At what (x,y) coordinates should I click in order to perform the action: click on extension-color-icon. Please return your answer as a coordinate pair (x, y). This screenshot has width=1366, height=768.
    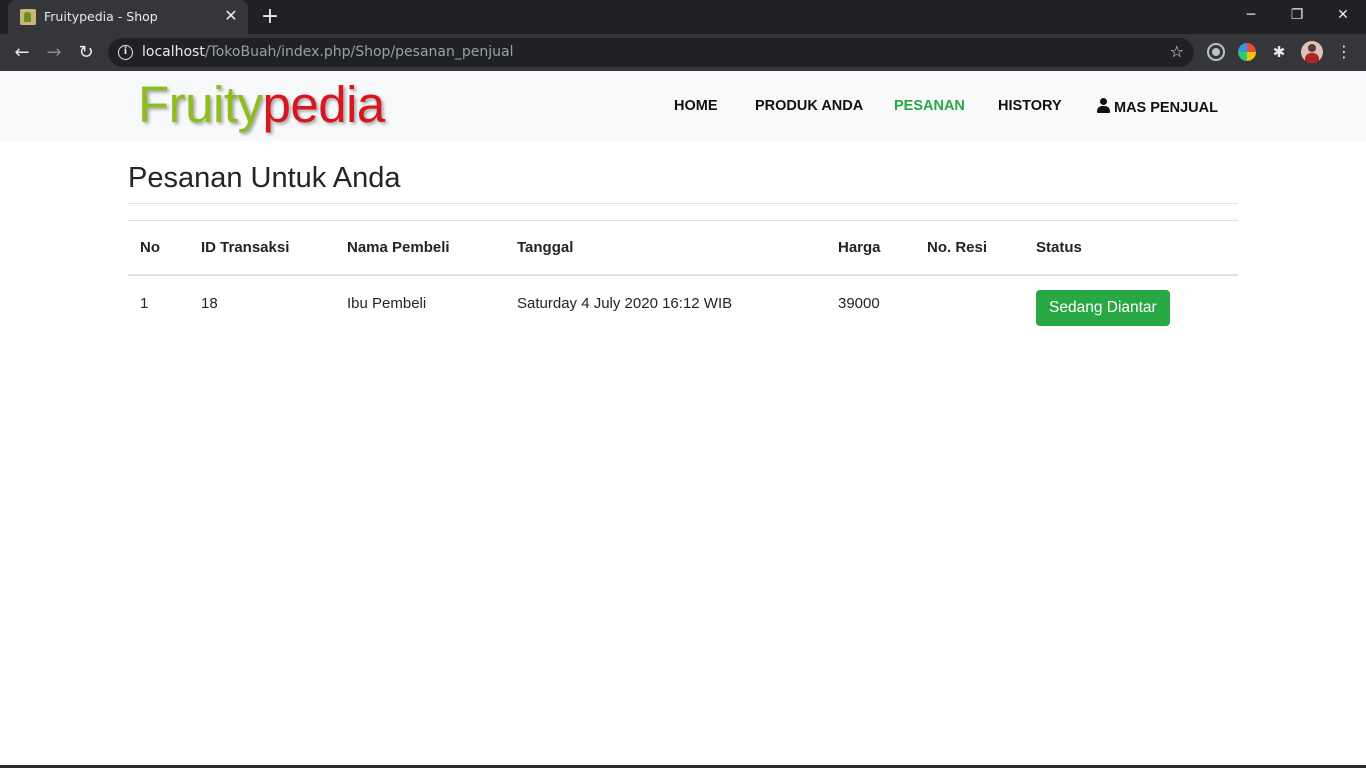
    Looking at the image, I should click on (1247, 52).